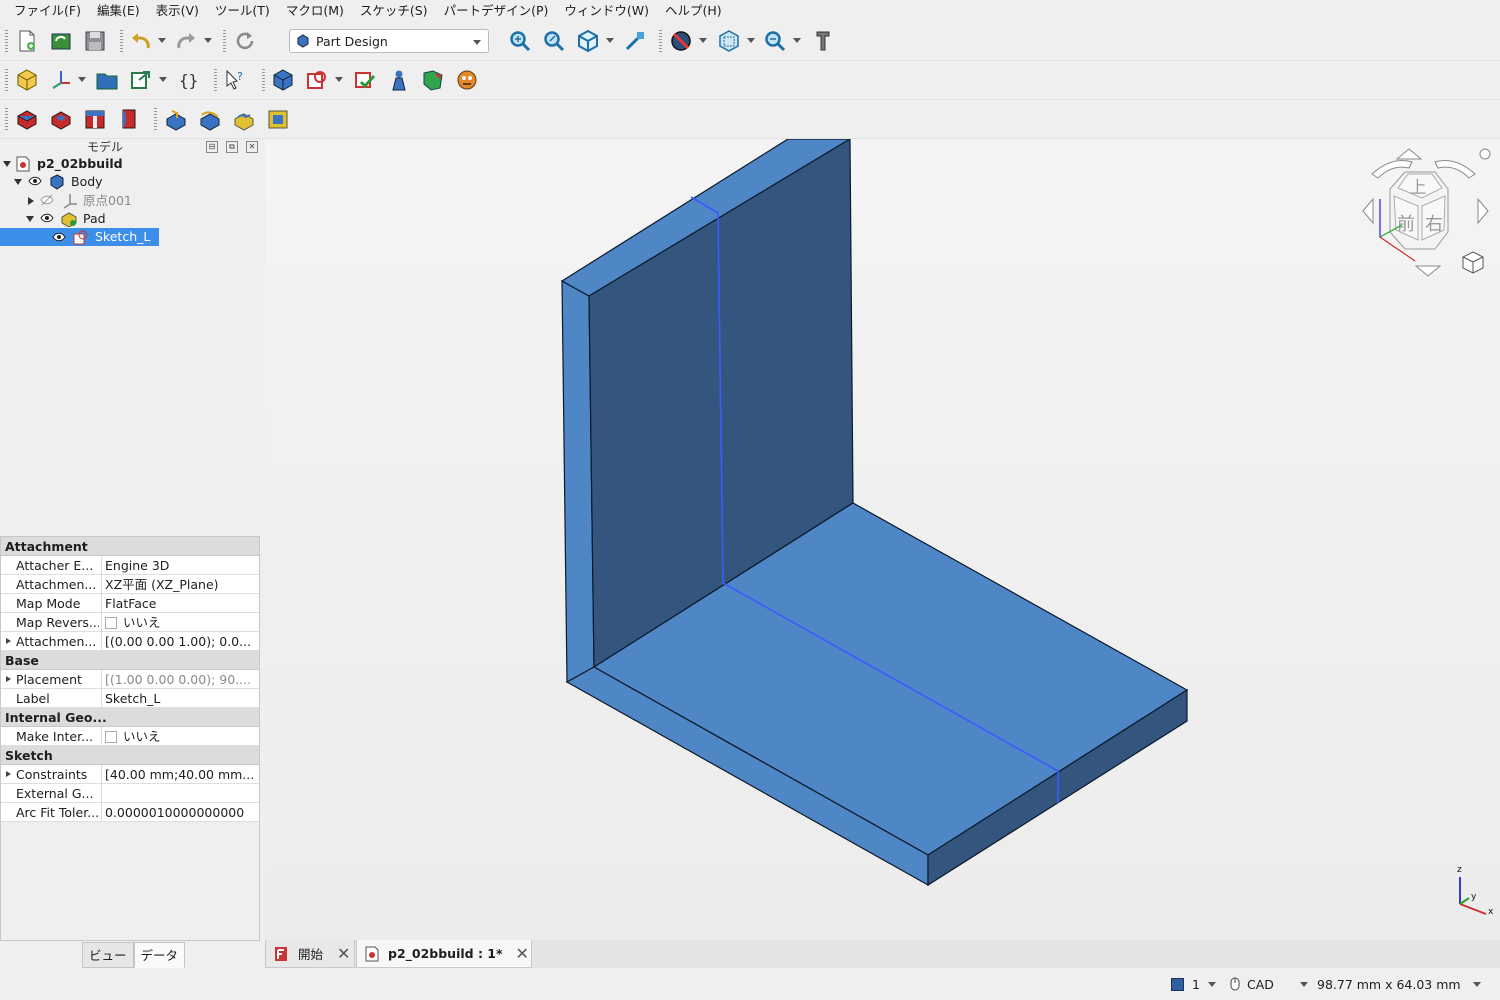 This screenshot has width=1500, height=1000. I want to click on whats-this-icon: ?, so click(235, 80).